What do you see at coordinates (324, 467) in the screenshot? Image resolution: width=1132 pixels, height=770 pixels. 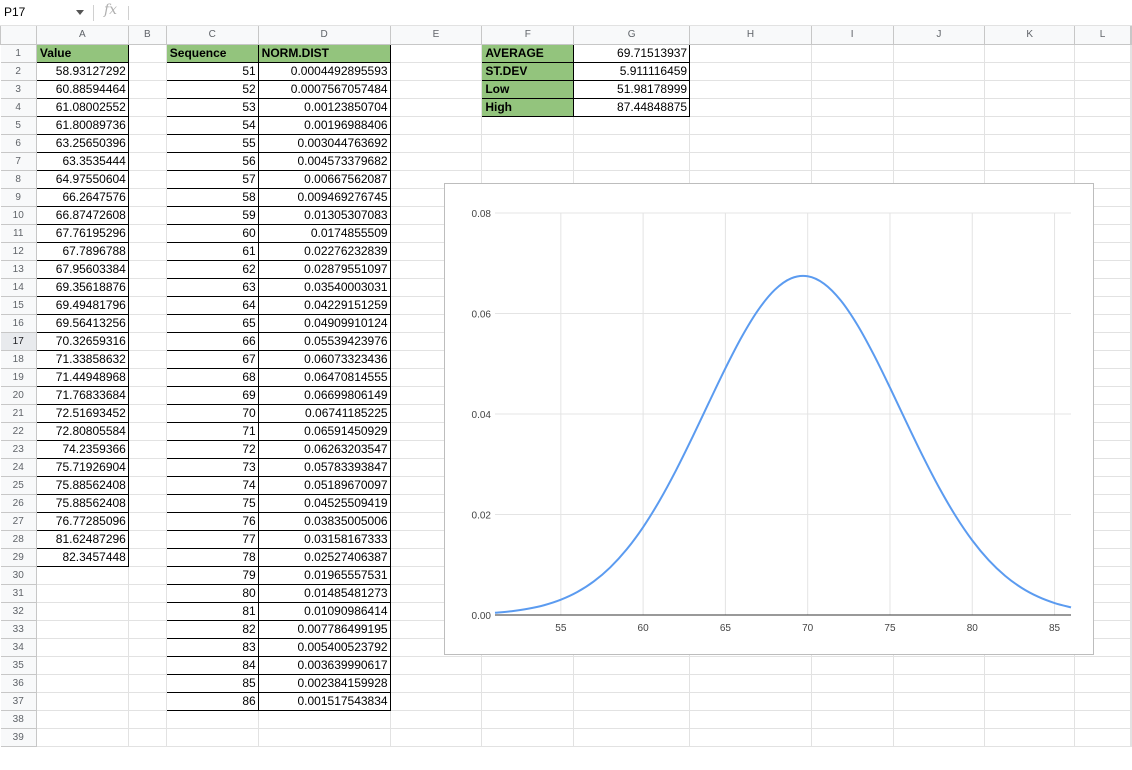 I see `normdist-cell: 0.05783393847` at bounding box center [324, 467].